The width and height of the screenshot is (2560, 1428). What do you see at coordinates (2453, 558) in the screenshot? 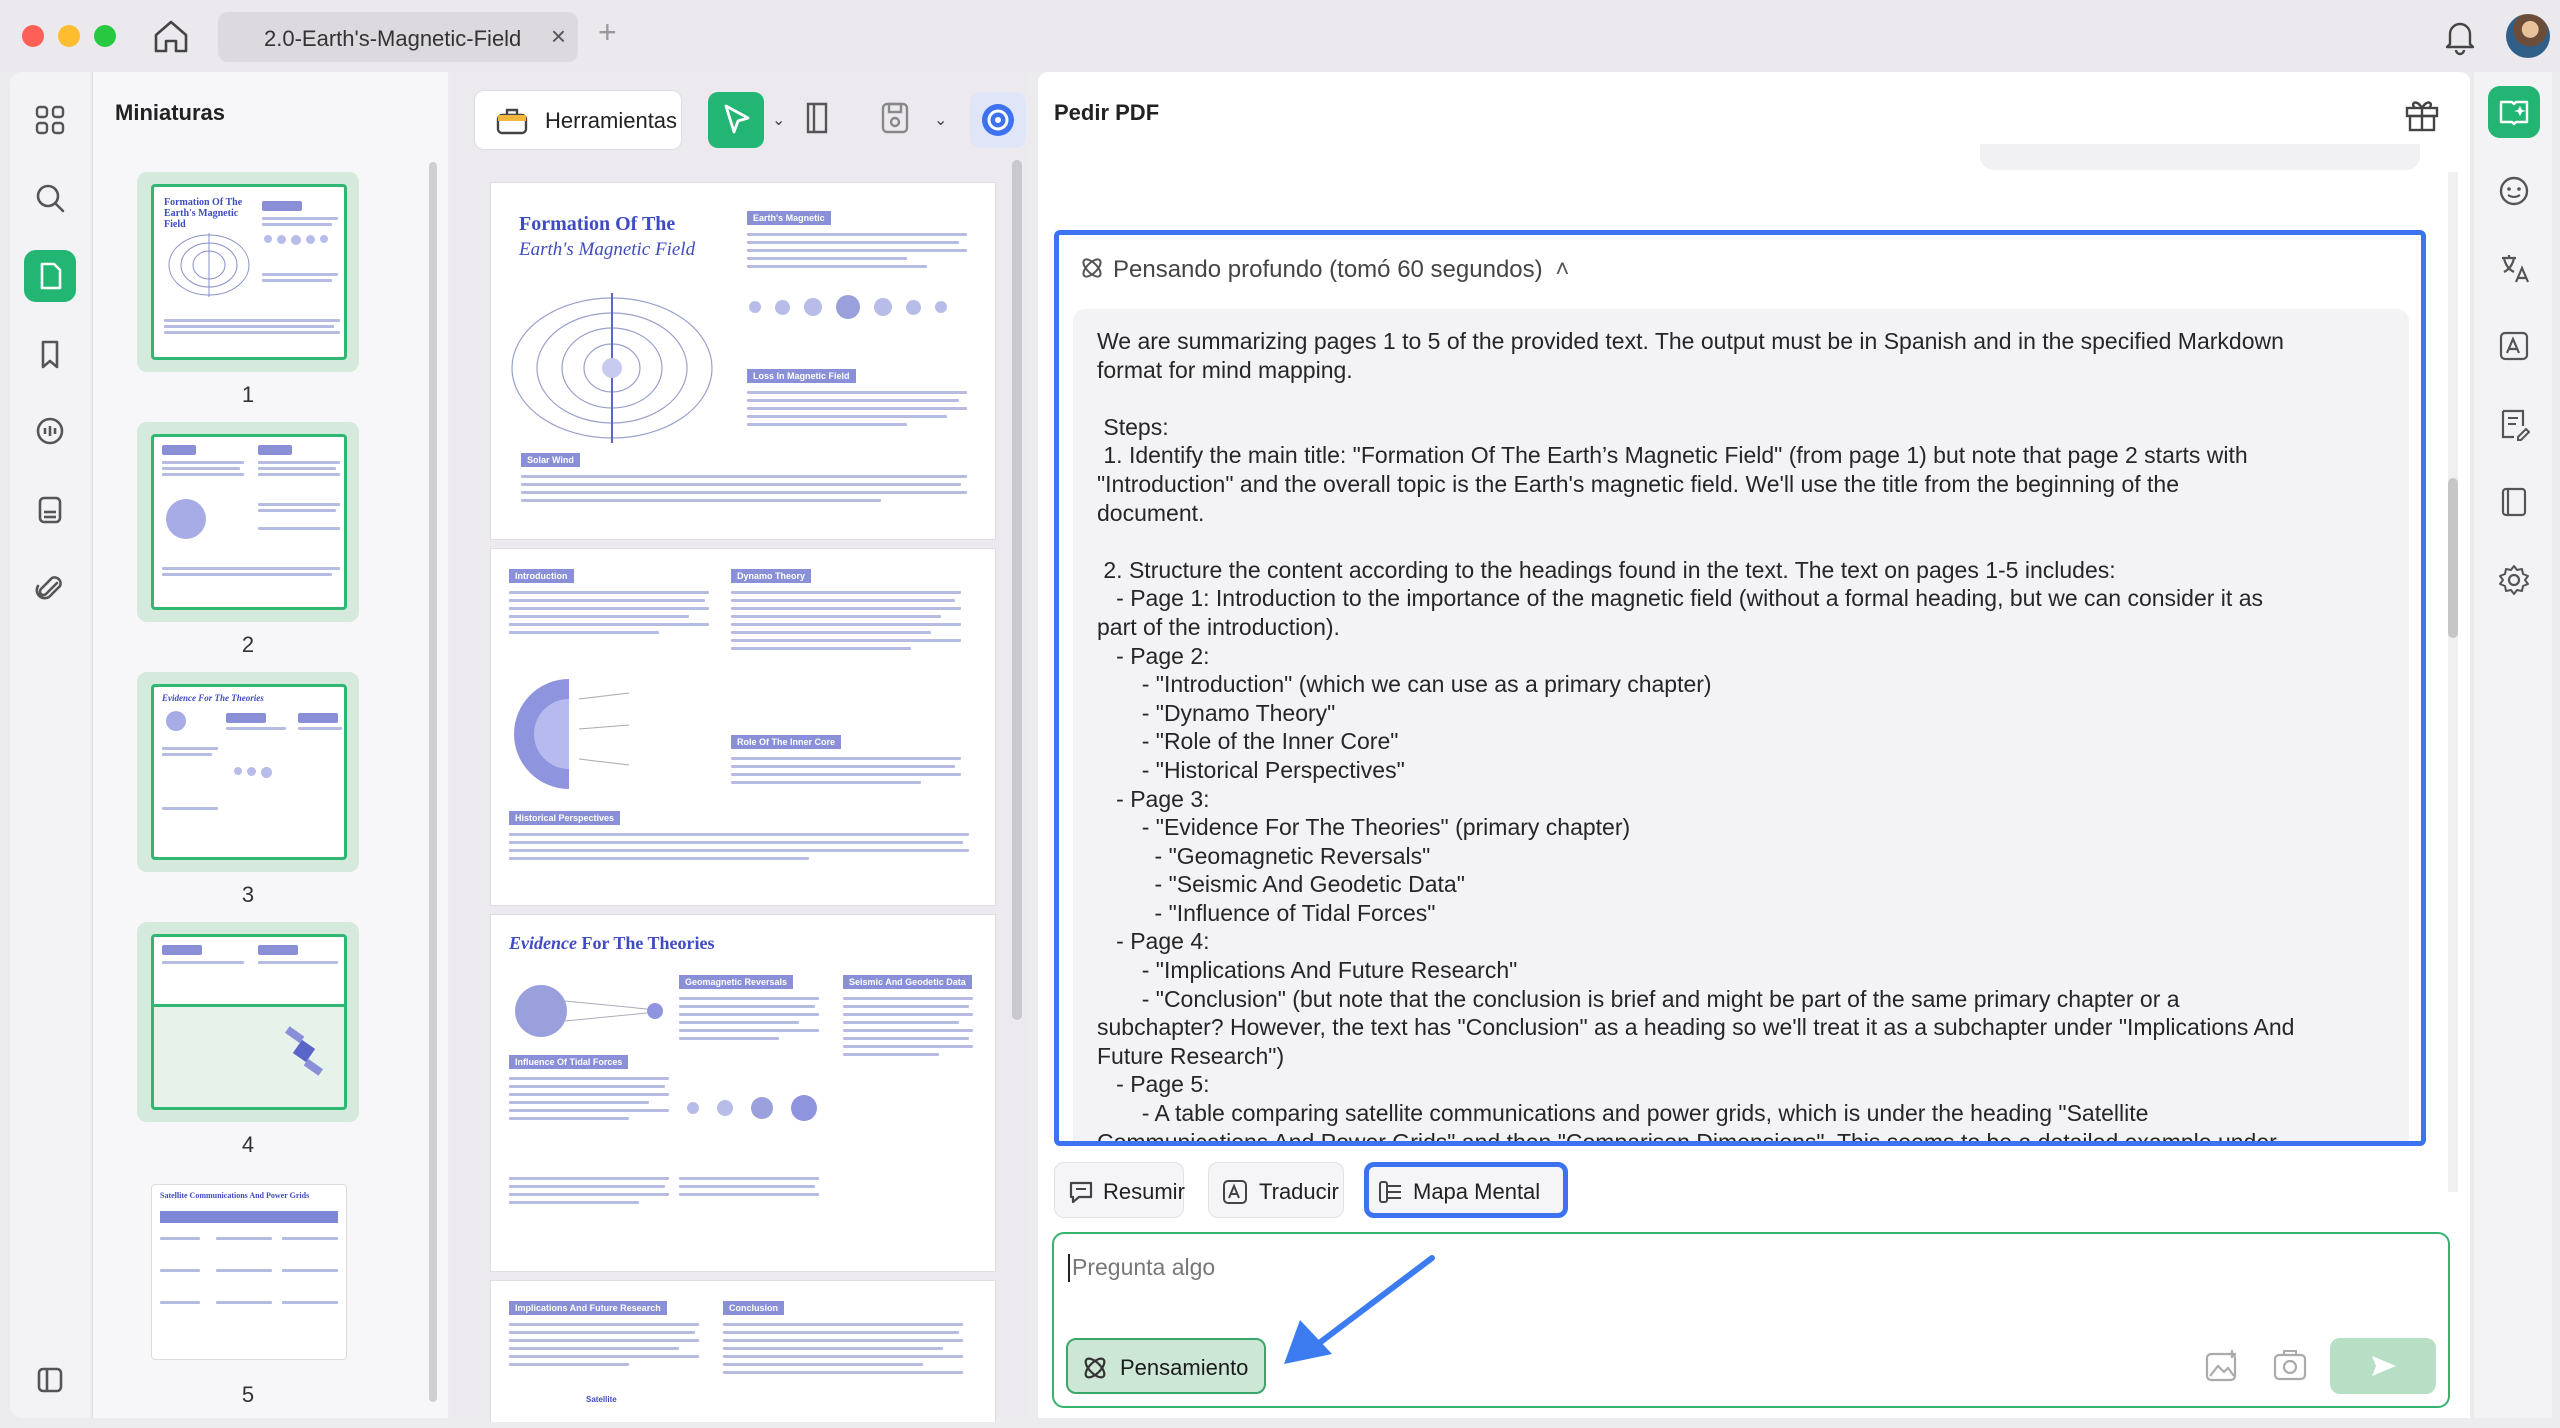
I see `chat-scrollbar` at bounding box center [2453, 558].